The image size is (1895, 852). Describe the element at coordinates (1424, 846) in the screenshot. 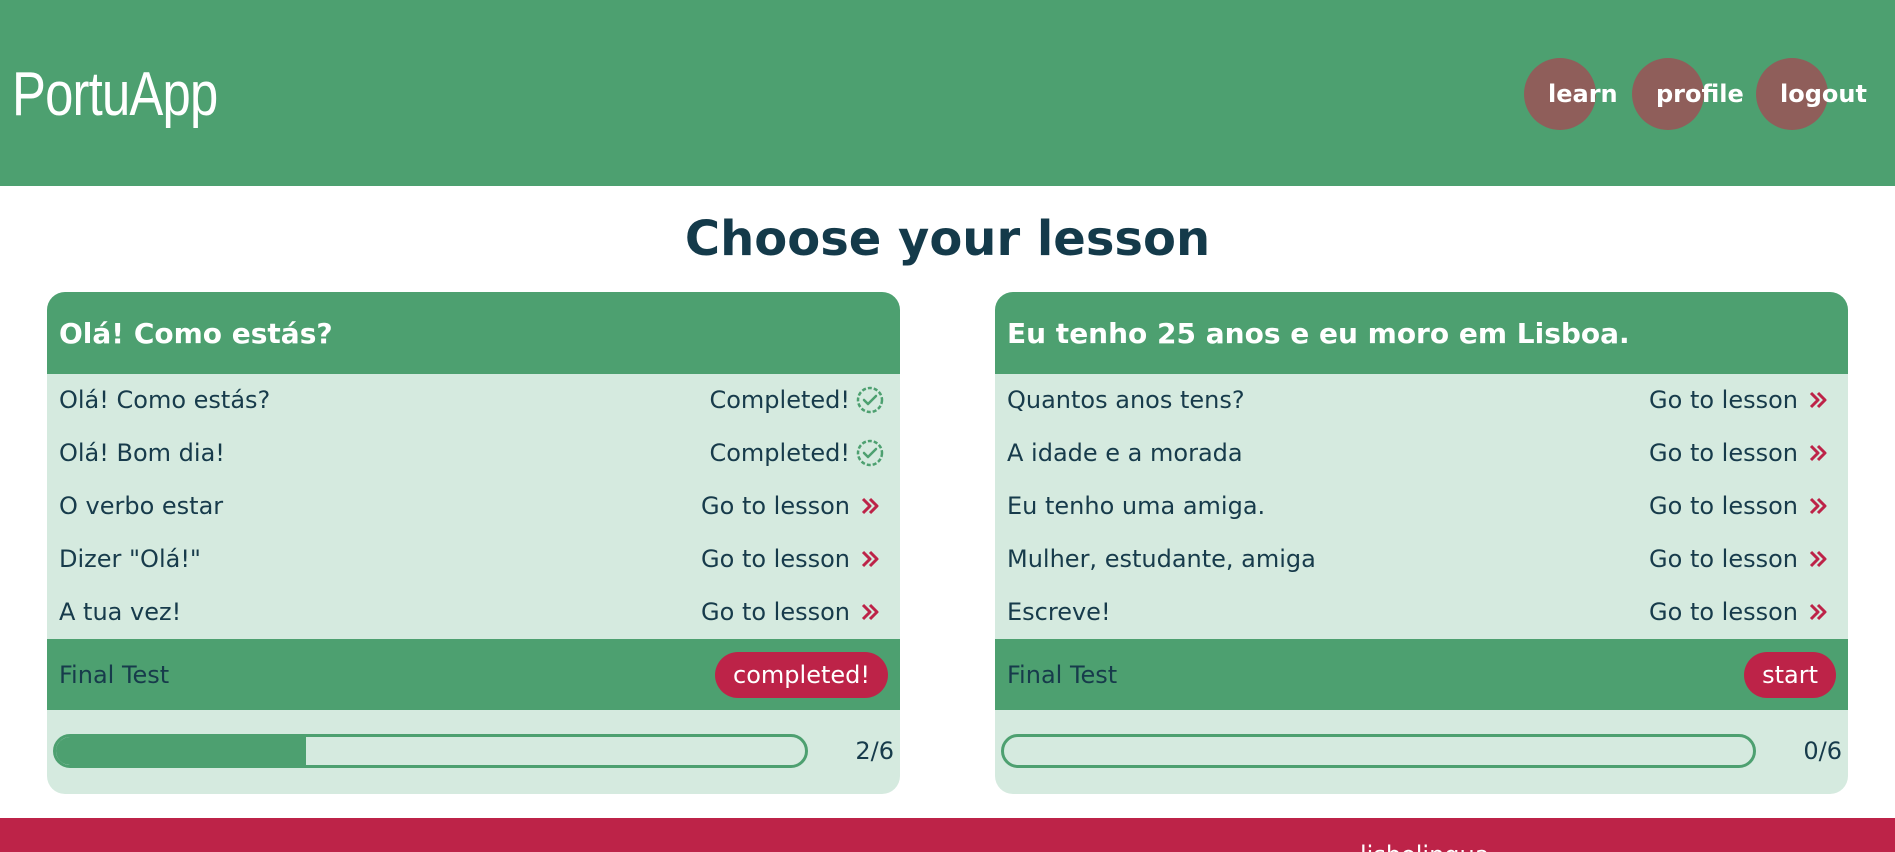

I see `footer-text: lisbolingua` at that location.